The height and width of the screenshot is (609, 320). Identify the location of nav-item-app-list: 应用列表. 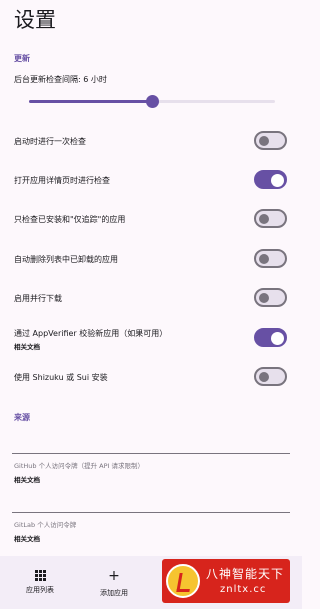
(40, 582).